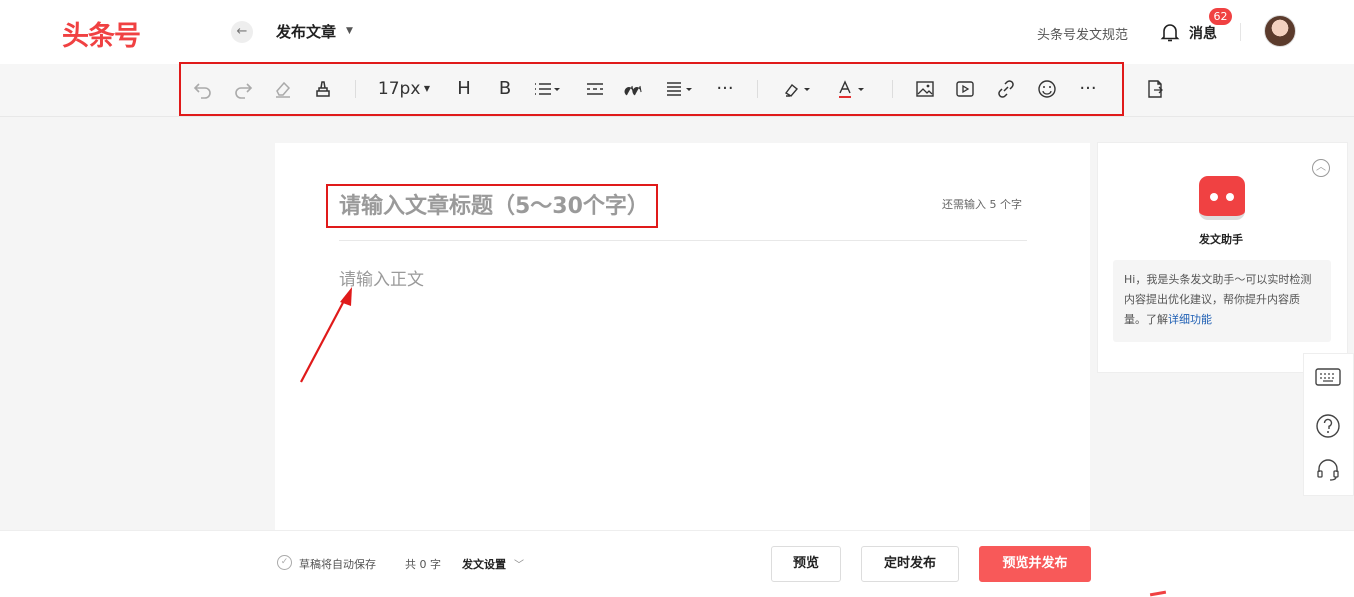 The image size is (1354, 597). Describe the element at coordinates (1203, 33) in the screenshot. I see `messages-label: 消息` at that location.